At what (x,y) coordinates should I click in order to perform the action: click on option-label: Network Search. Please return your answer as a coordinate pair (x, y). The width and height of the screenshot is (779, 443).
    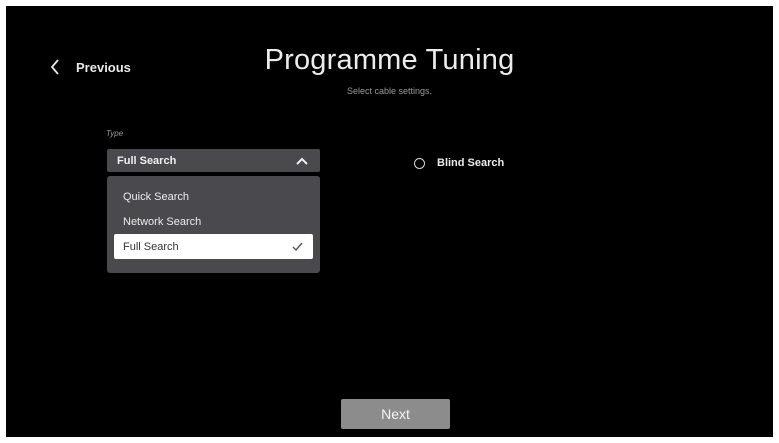
    Looking at the image, I should click on (162, 221).